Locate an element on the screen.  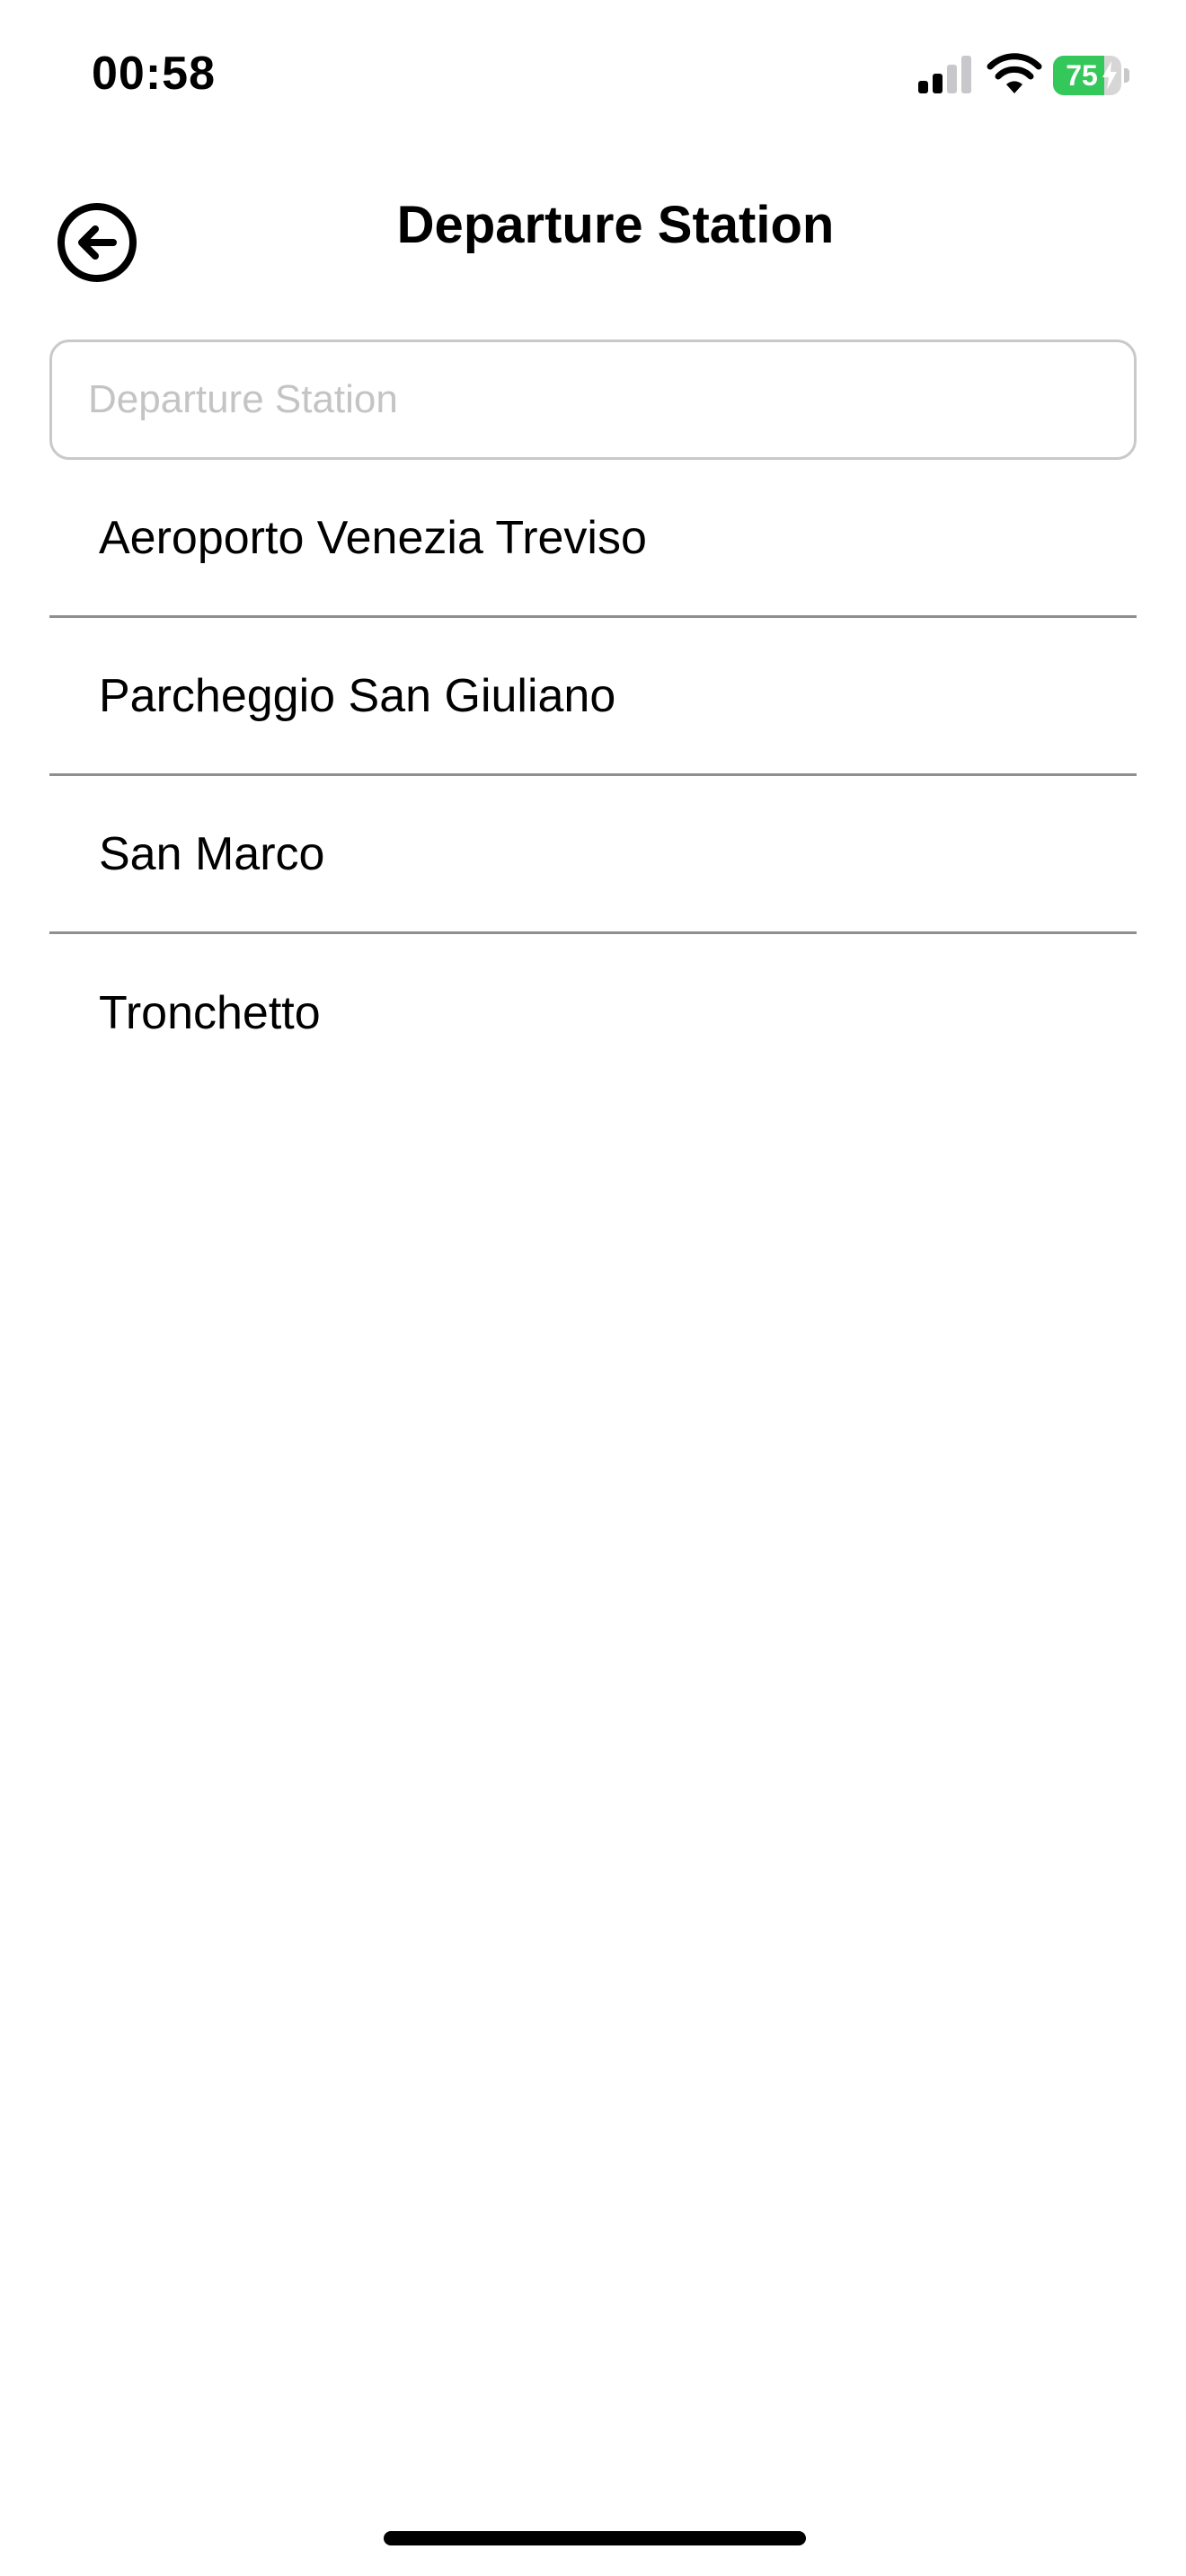
status-time: 00:58 is located at coordinates (154, 74).